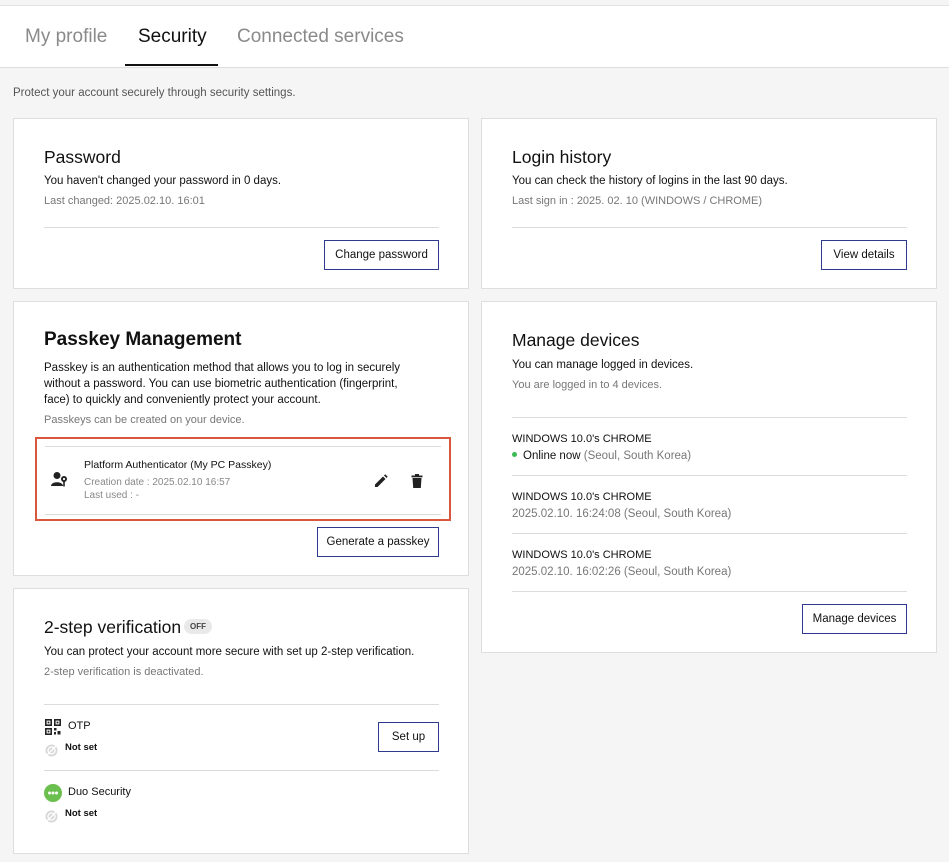 This screenshot has width=949, height=862. What do you see at coordinates (320, 37) in the screenshot?
I see `tab-connected-services: Connected services` at bounding box center [320, 37].